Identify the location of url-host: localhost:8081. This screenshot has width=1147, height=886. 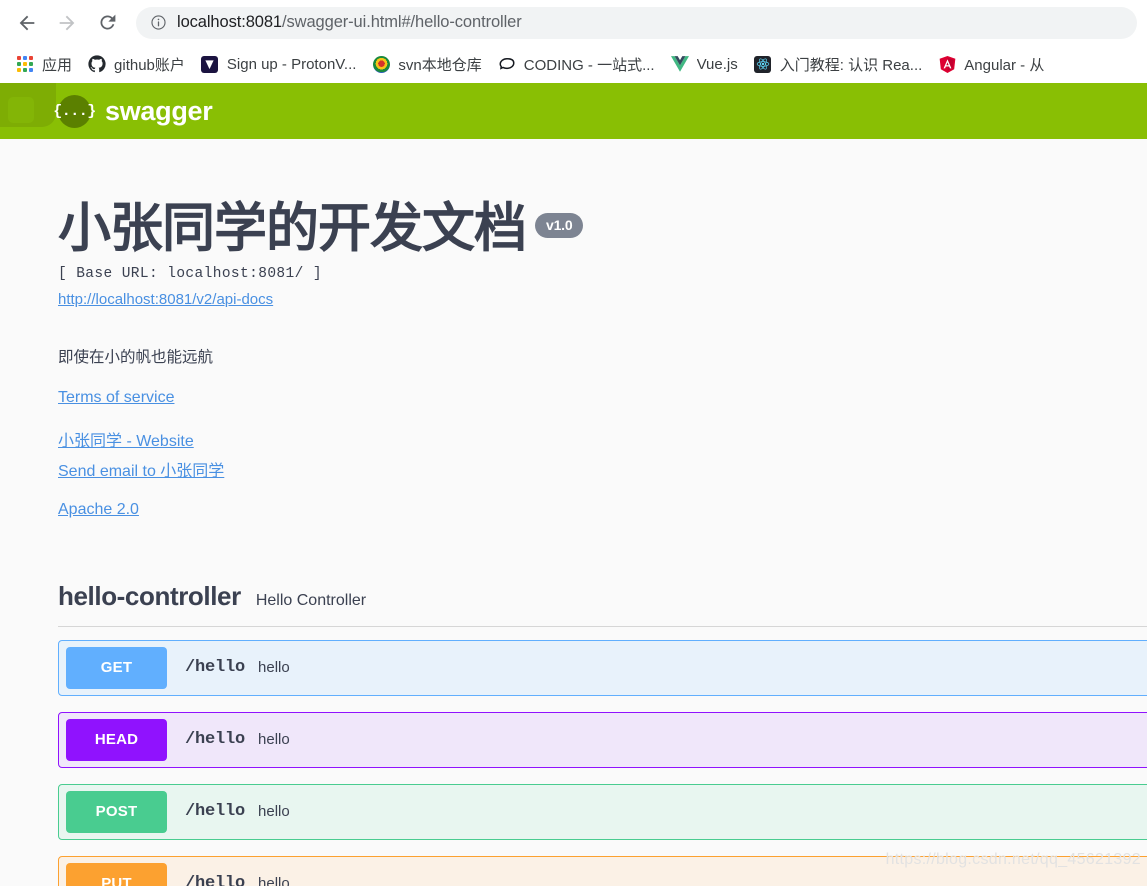
(230, 22).